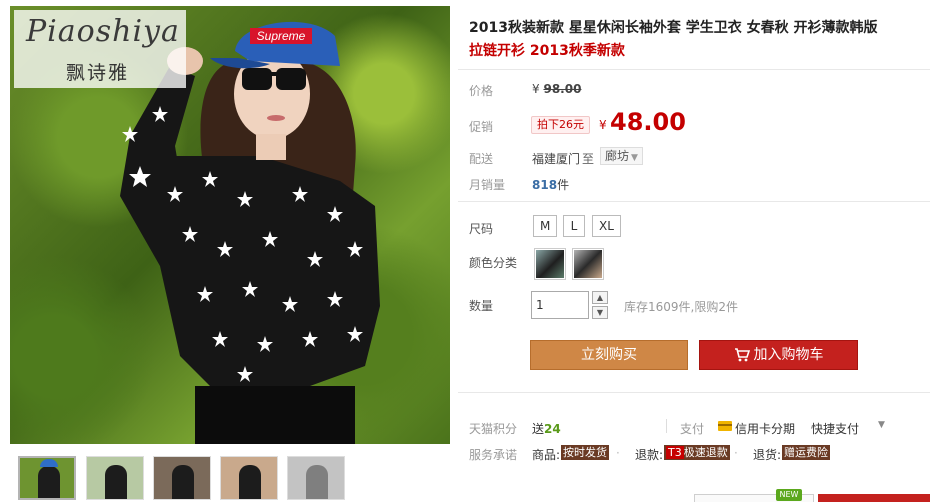 This screenshot has height=502, width=930. What do you see at coordinates (649, 455) in the screenshot?
I see `service-key-refund: 退款:` at bounding box center [649, 455].